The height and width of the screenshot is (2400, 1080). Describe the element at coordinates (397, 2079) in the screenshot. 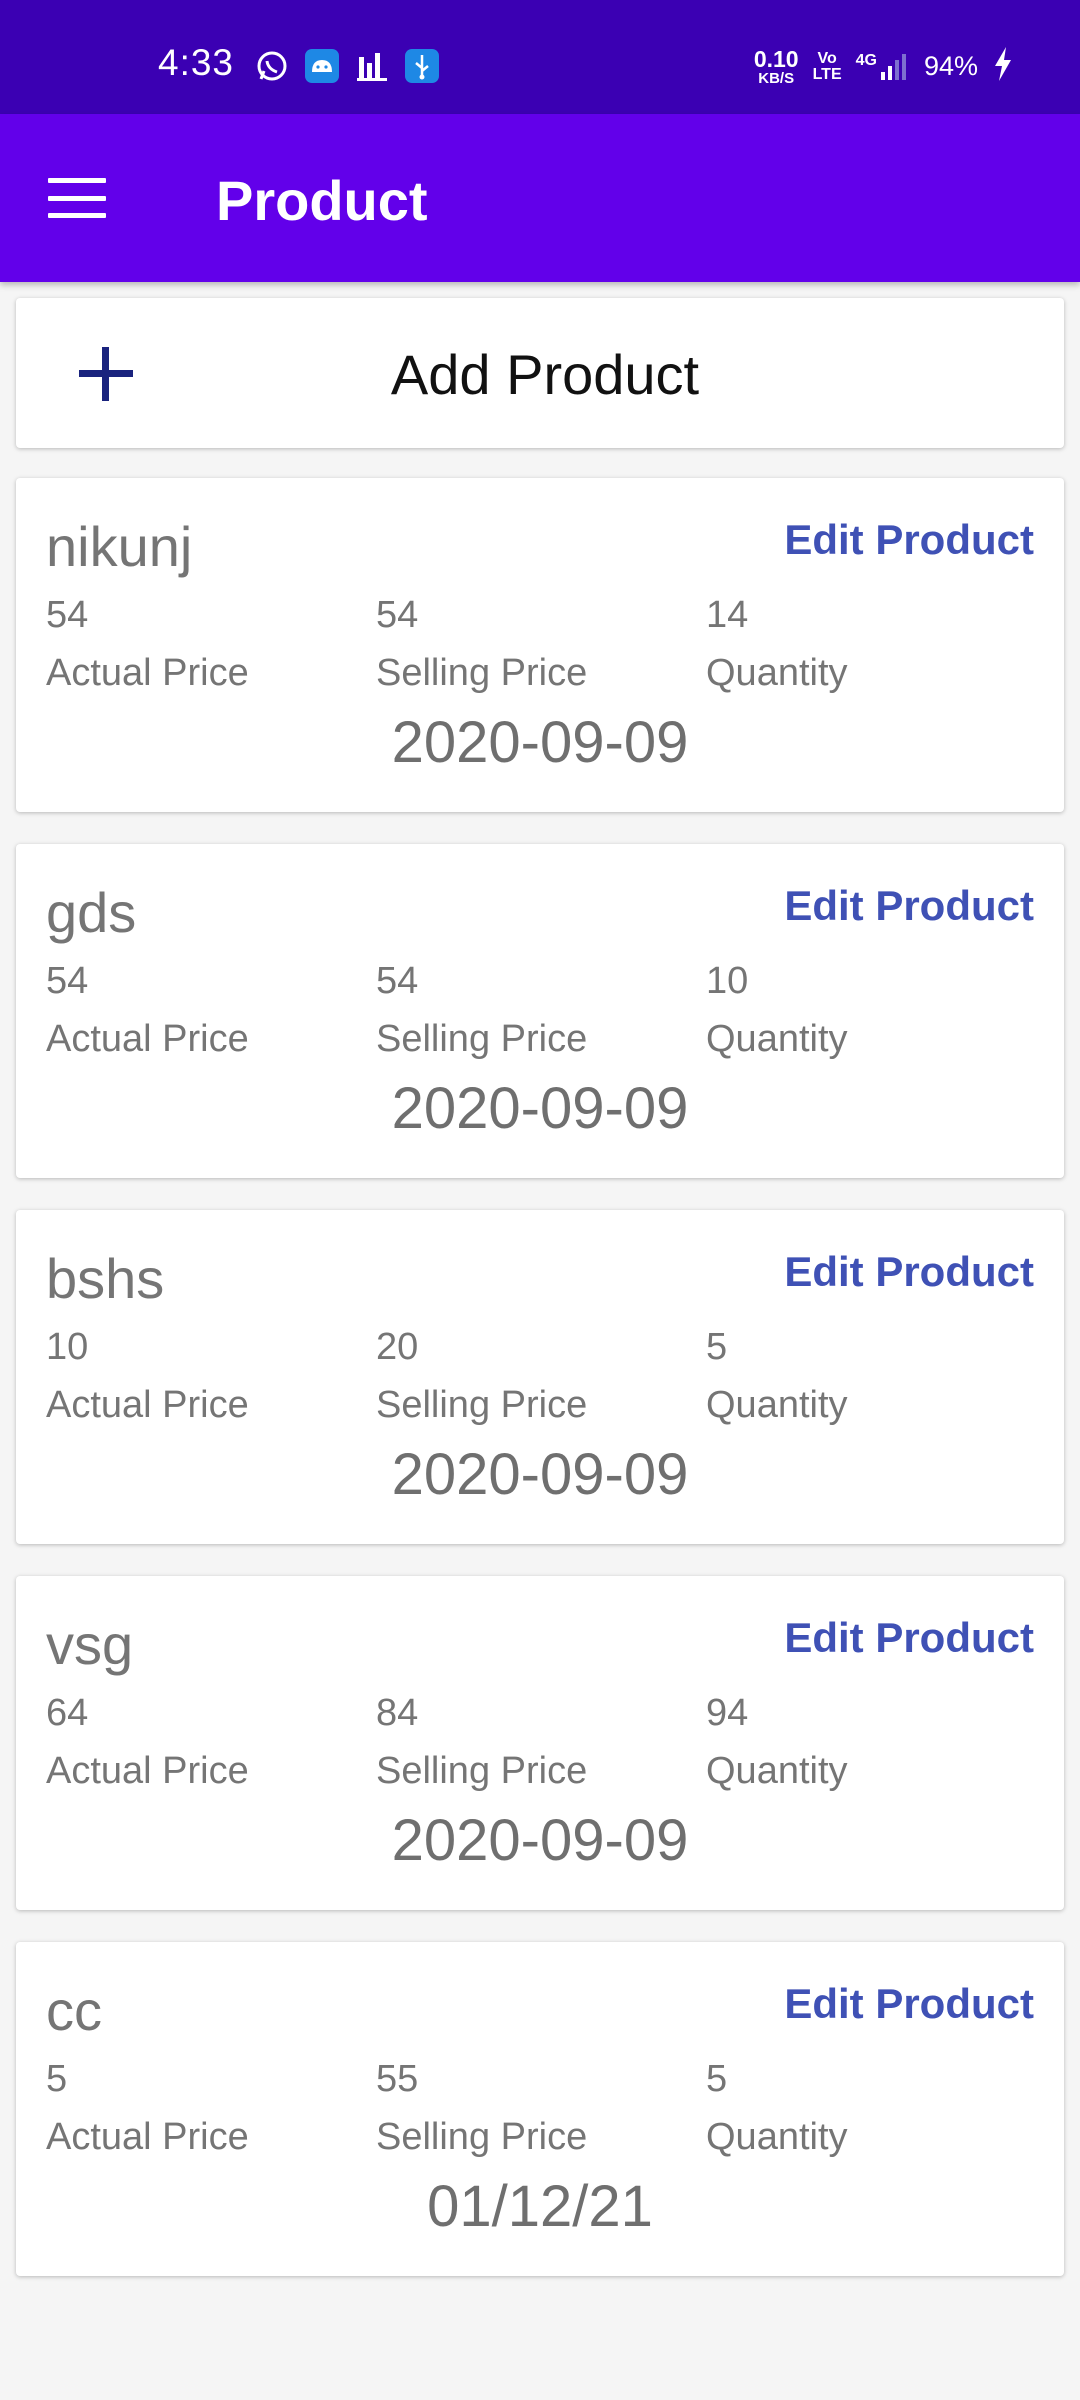

I see `selling-price-value: 55` at that location.